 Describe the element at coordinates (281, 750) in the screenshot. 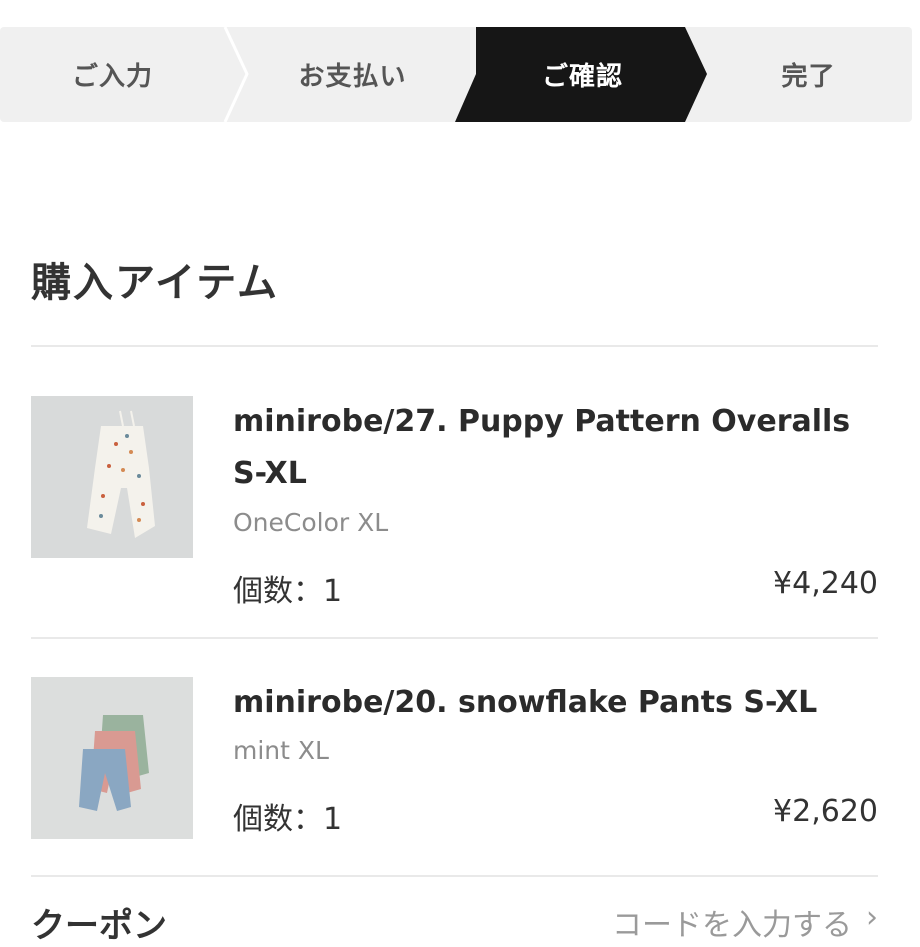

I see `item-variant: mint XL` at that location.